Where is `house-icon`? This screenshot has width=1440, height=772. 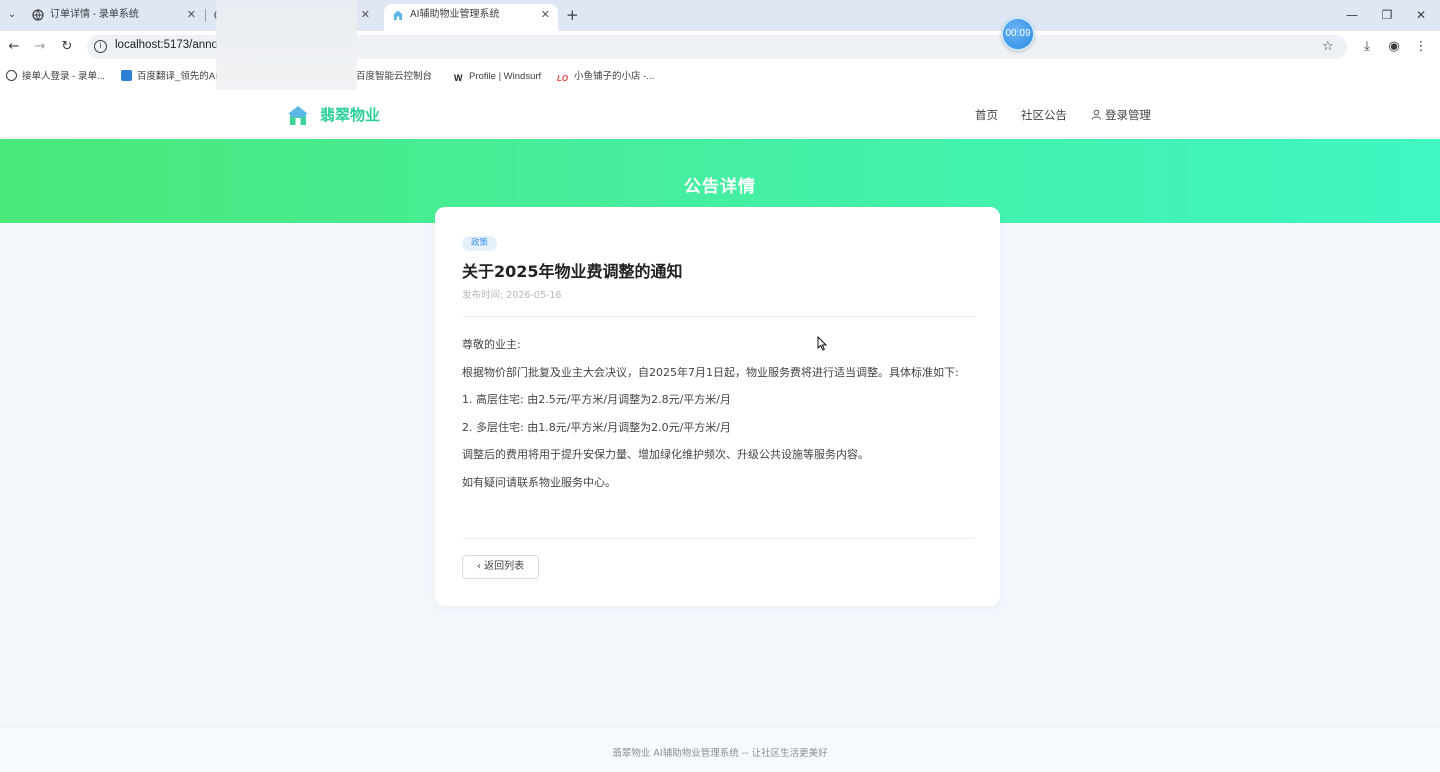
house-icon is located at coordinates (398, 15).